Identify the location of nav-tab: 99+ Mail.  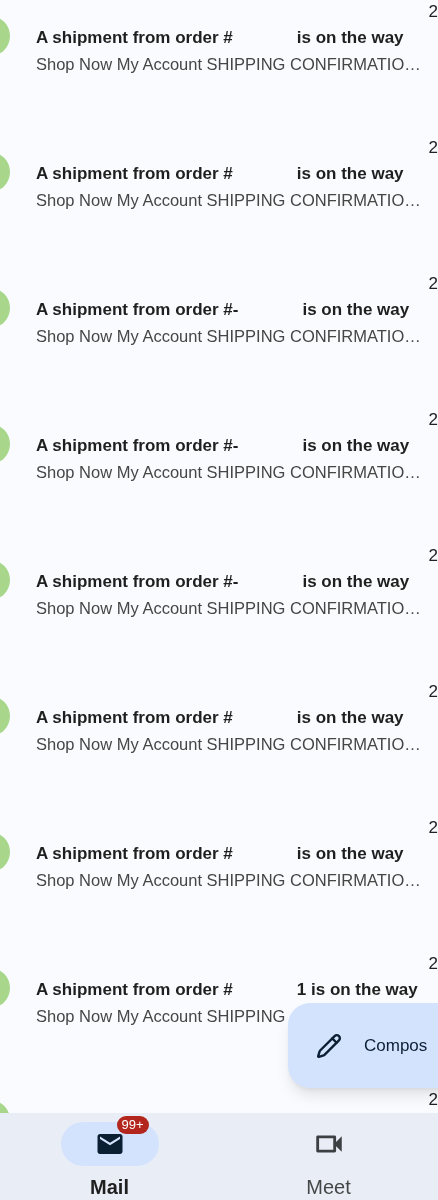
(109, 1156).